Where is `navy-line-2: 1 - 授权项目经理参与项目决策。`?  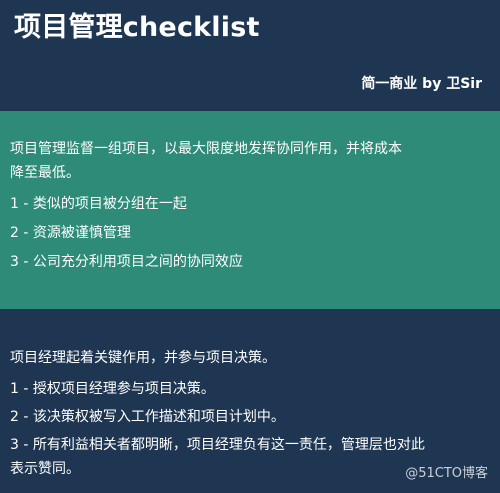
navy-line-2: 1 - 授权项目经理参与项目决策。 is located at coordinates (112, 389).